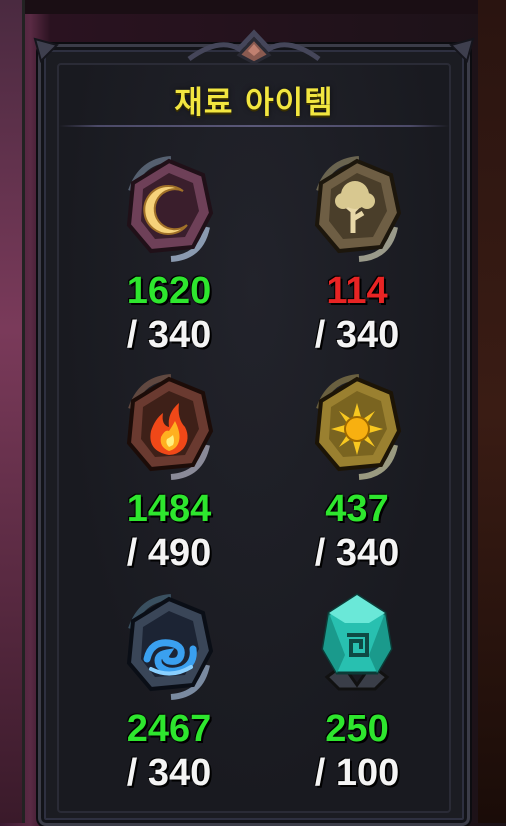 The image size is (506, 826). Describe the element at coordinates (492, 411) in the screenshot. I see `background-right-panel` at that location.